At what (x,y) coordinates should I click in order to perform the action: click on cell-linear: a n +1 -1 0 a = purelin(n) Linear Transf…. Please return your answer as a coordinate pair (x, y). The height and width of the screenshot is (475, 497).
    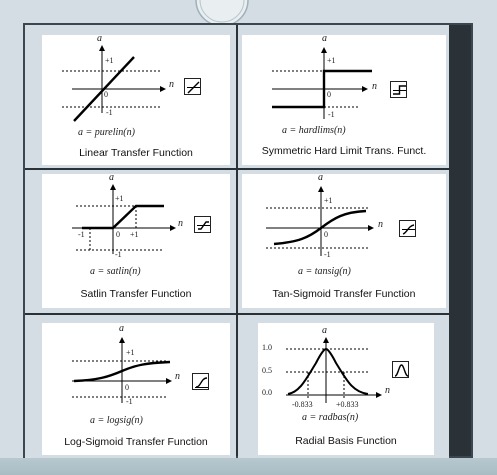
    Looking at the image, I should click on (130, 96).